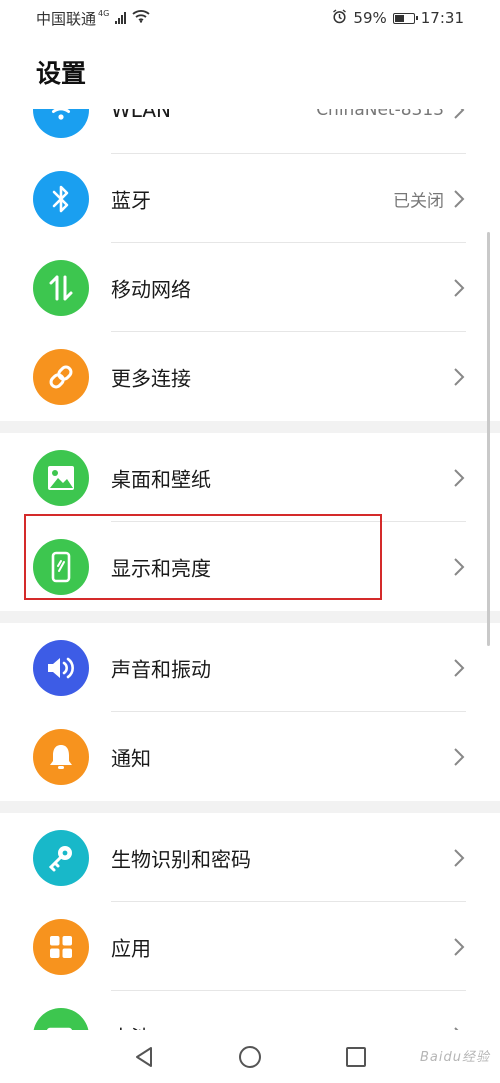 The width and height of the screenshot is (500, 1083). What do you see at coordinates (250, 287) in the screenshot?
I see `settings-item-mobile-network: 移动网络` at bounding box center [250, 287].